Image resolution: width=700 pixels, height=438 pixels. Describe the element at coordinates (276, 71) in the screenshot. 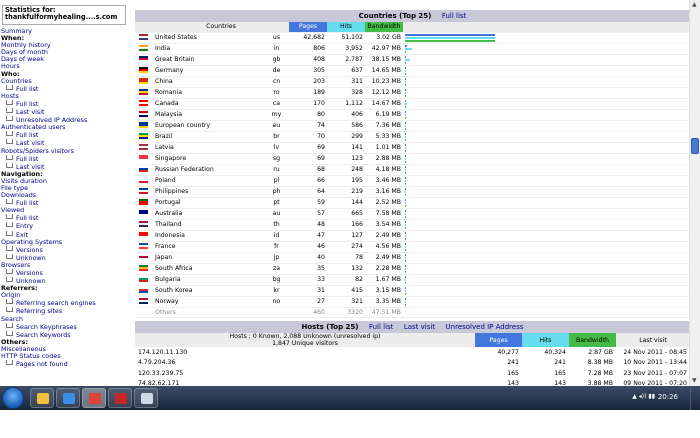

I see `country-code: de` at that location.